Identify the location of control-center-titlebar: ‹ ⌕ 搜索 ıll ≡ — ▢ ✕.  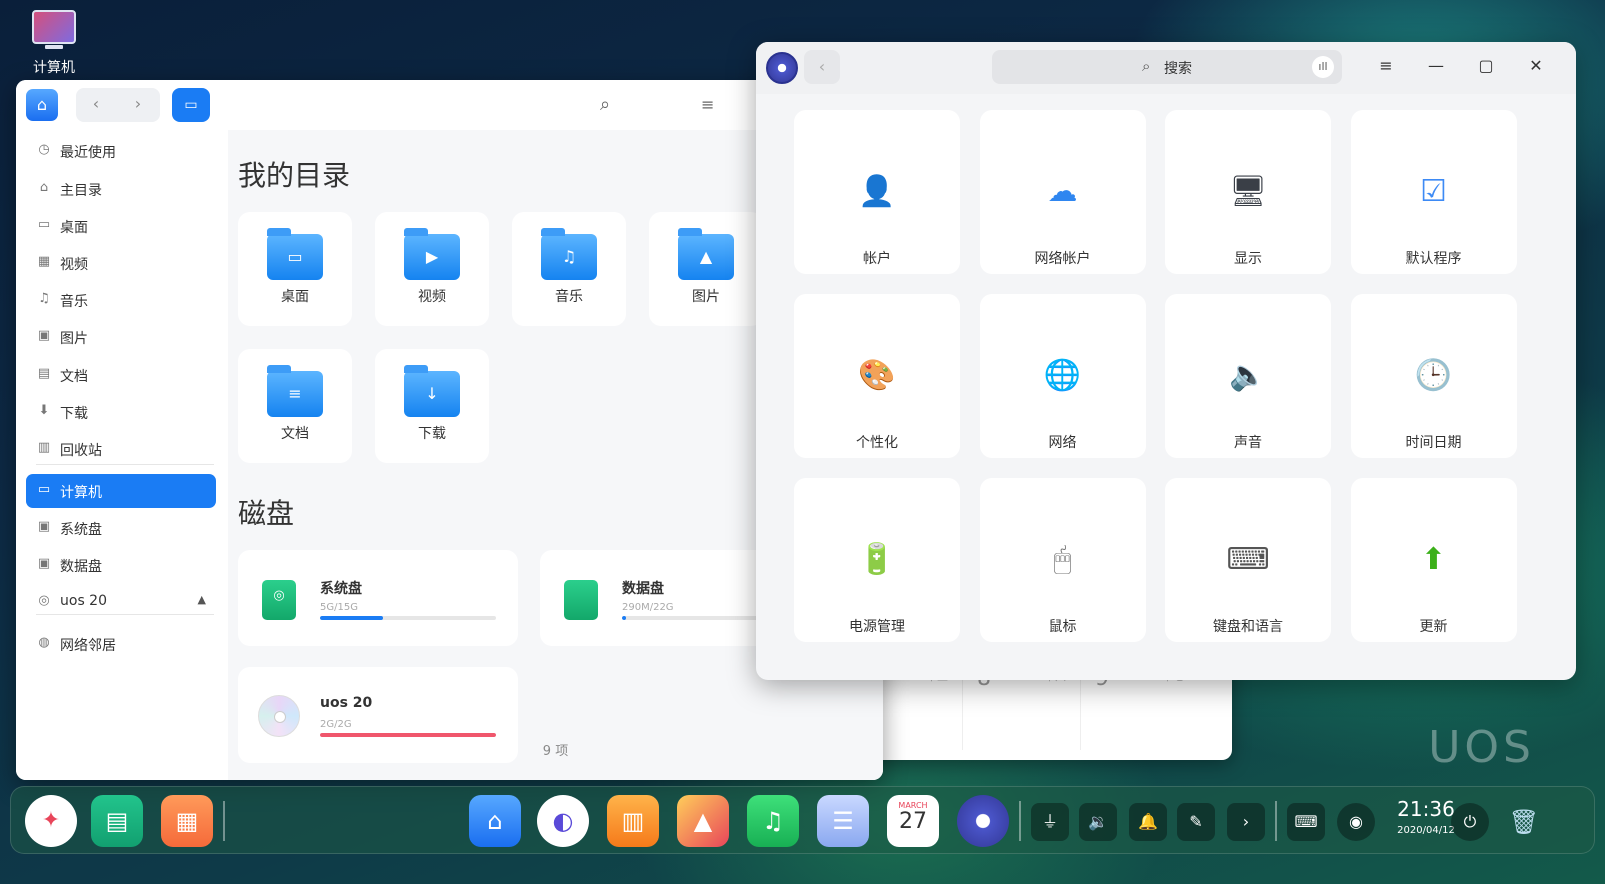
(1166, 68).